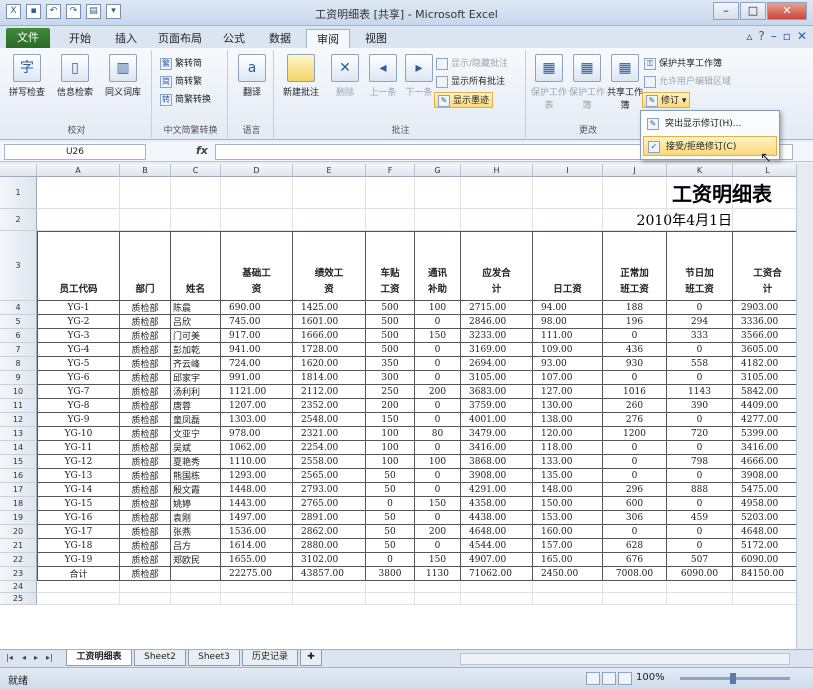 This screenshot has width=813, height=689. What do you see at coordinates (635, 266) in the screenshot?
I see `header-cell: 正常加 班工资` at bounding box center [635, 266].